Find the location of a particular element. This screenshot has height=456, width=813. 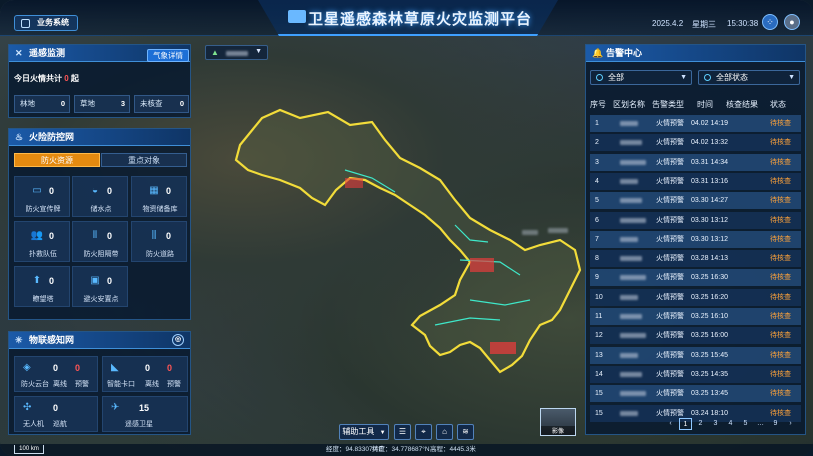

status-filter-value: 全部状态 is located at coordinates (732, 77).